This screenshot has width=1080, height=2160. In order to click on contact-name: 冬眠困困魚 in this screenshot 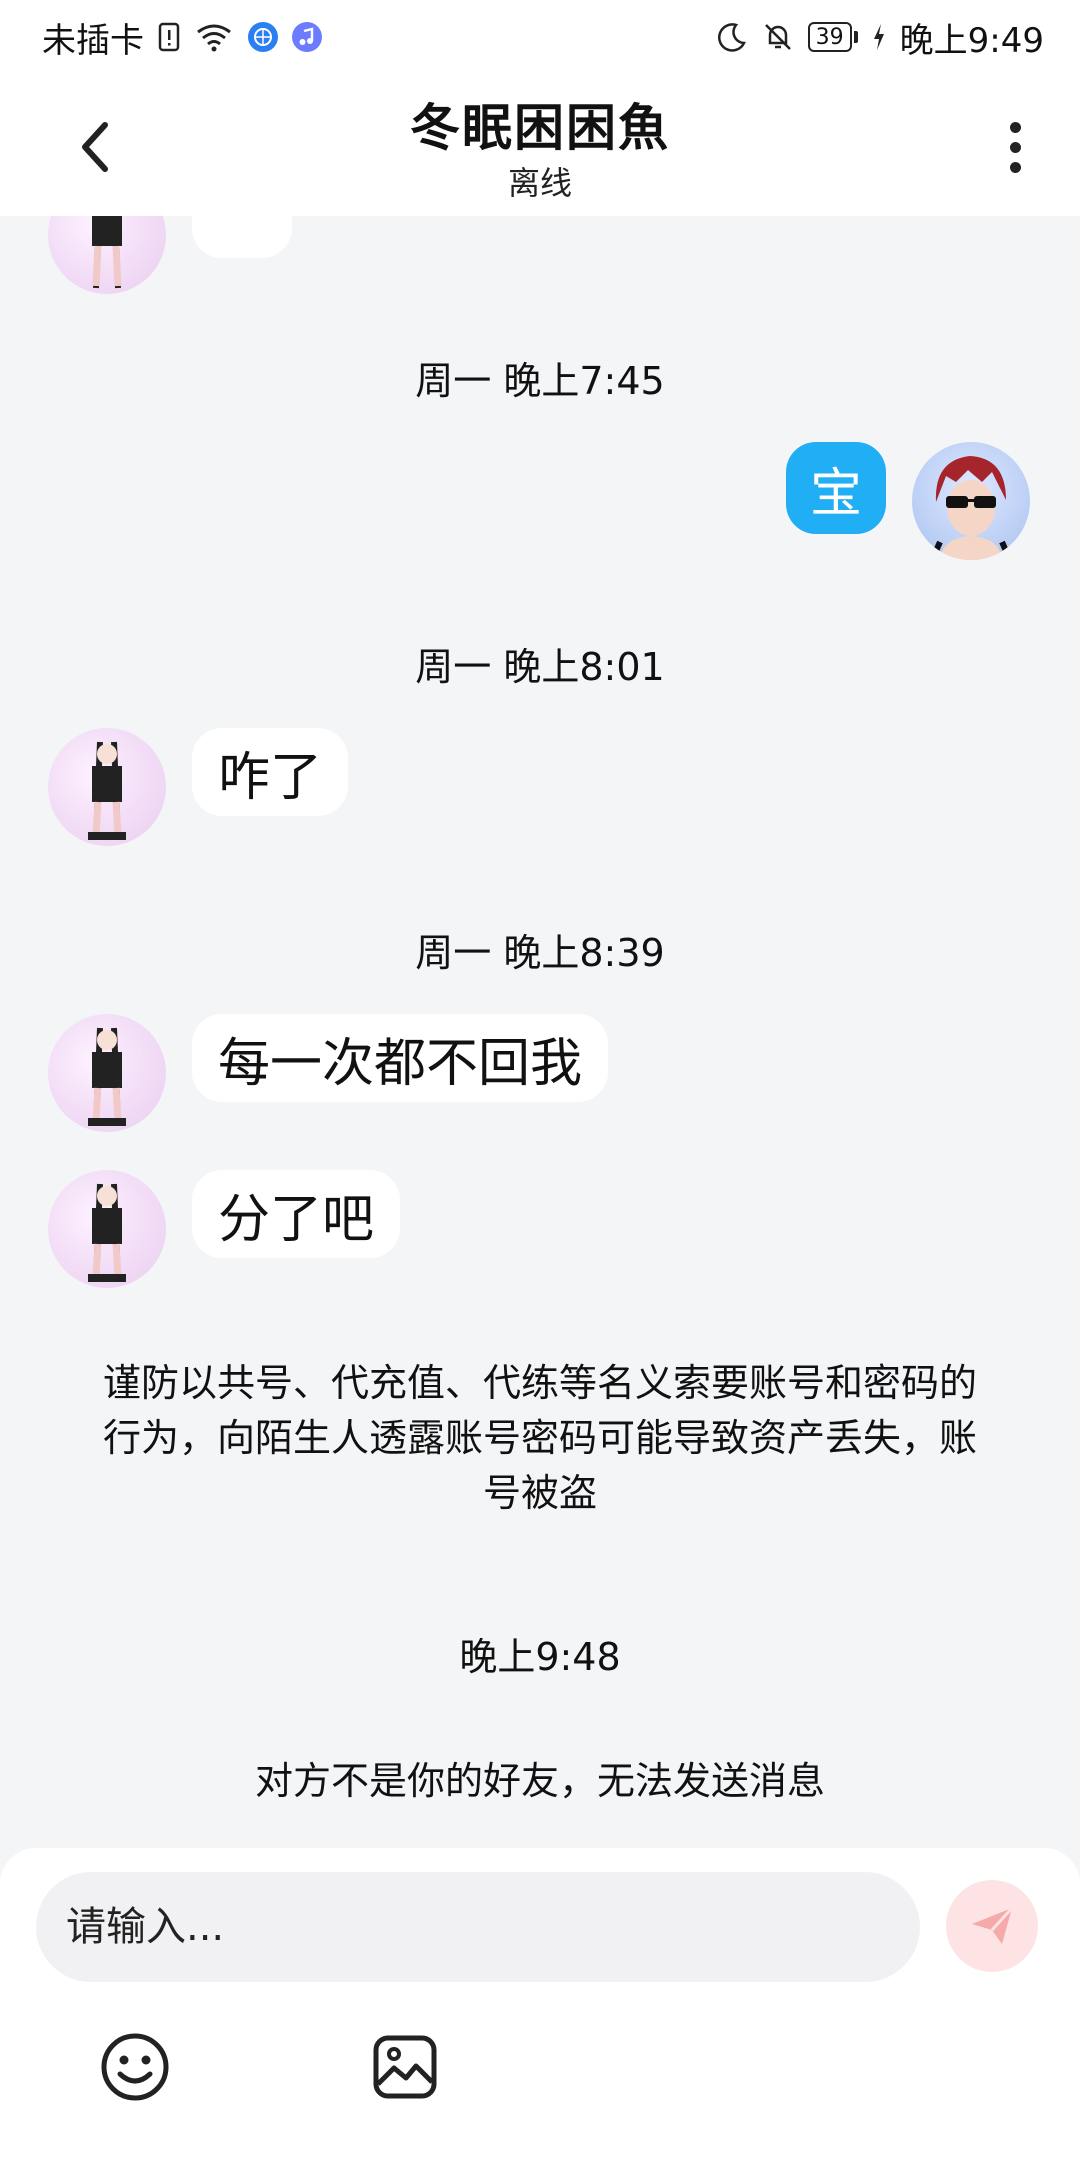, I will do `click(540, 128)`.